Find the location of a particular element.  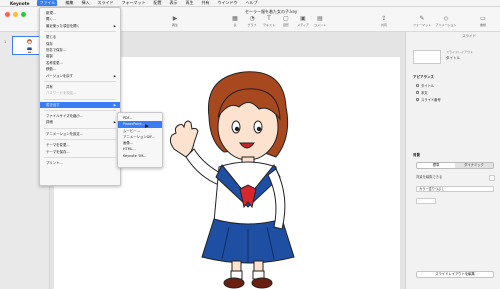

media-button: ▣ メディア is located at coordinates (303, 21).